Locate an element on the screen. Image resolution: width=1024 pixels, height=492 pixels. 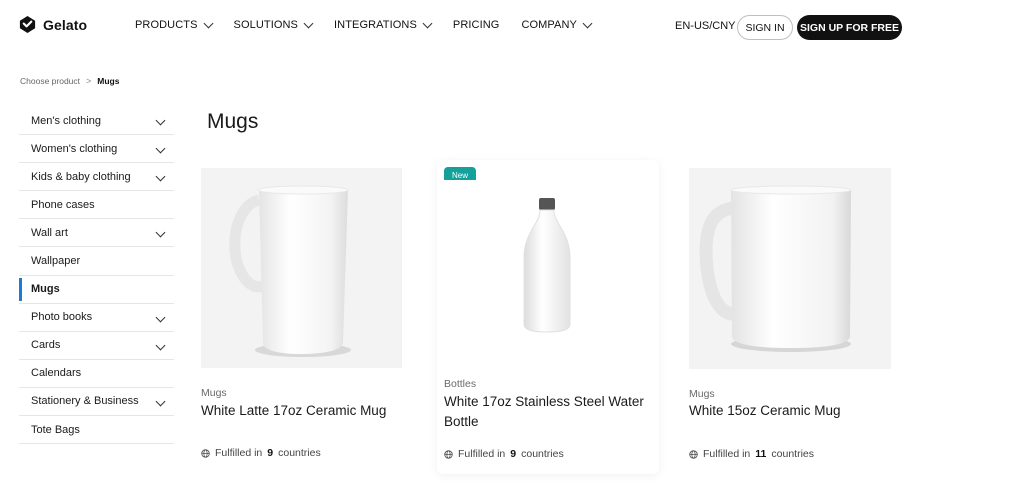
sidebar-item-label: Kids & baby clothing is located at coordinates (81, 176).